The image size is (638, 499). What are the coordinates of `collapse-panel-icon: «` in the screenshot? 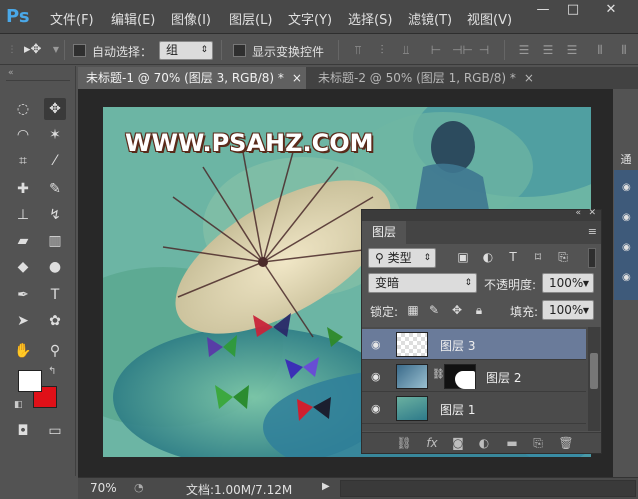 It's located at (578, 213).